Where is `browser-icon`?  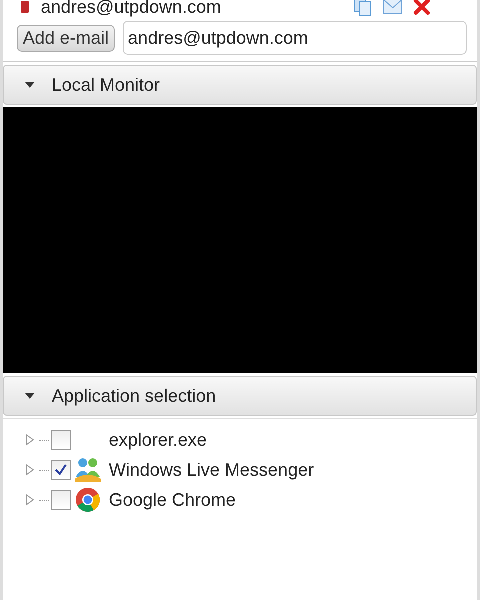
browser-icon is located at coordinates (88, 500).